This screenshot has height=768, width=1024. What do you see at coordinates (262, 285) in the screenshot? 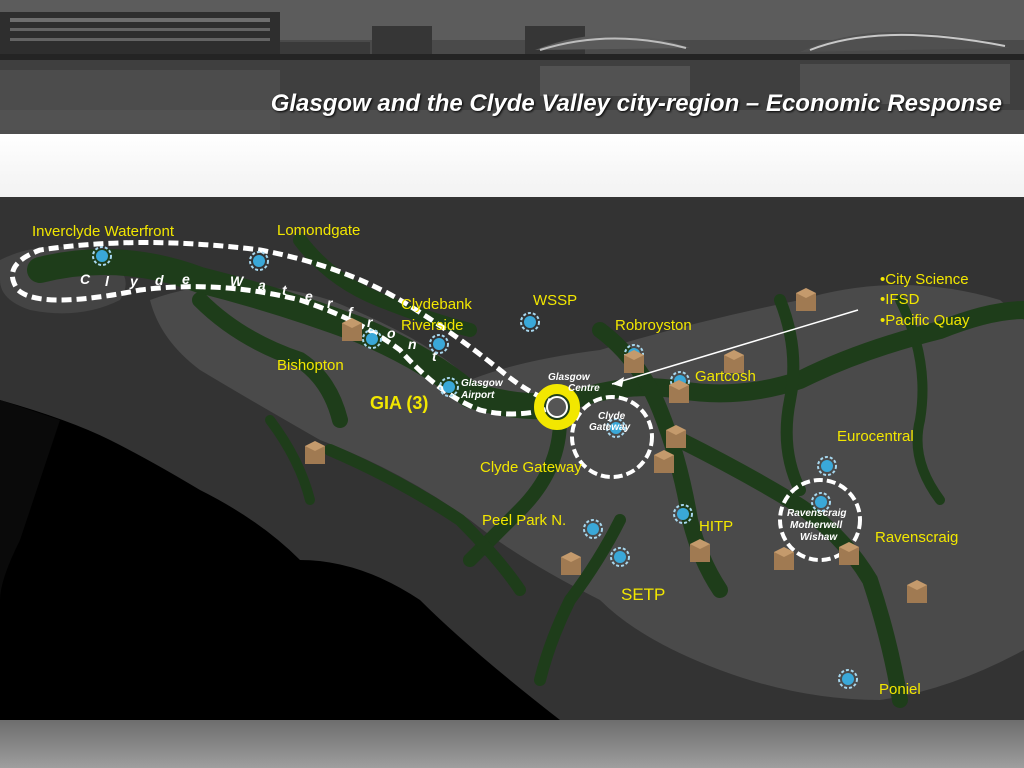
I see `waterfront-letter: a` at bounding box center [262, 285].